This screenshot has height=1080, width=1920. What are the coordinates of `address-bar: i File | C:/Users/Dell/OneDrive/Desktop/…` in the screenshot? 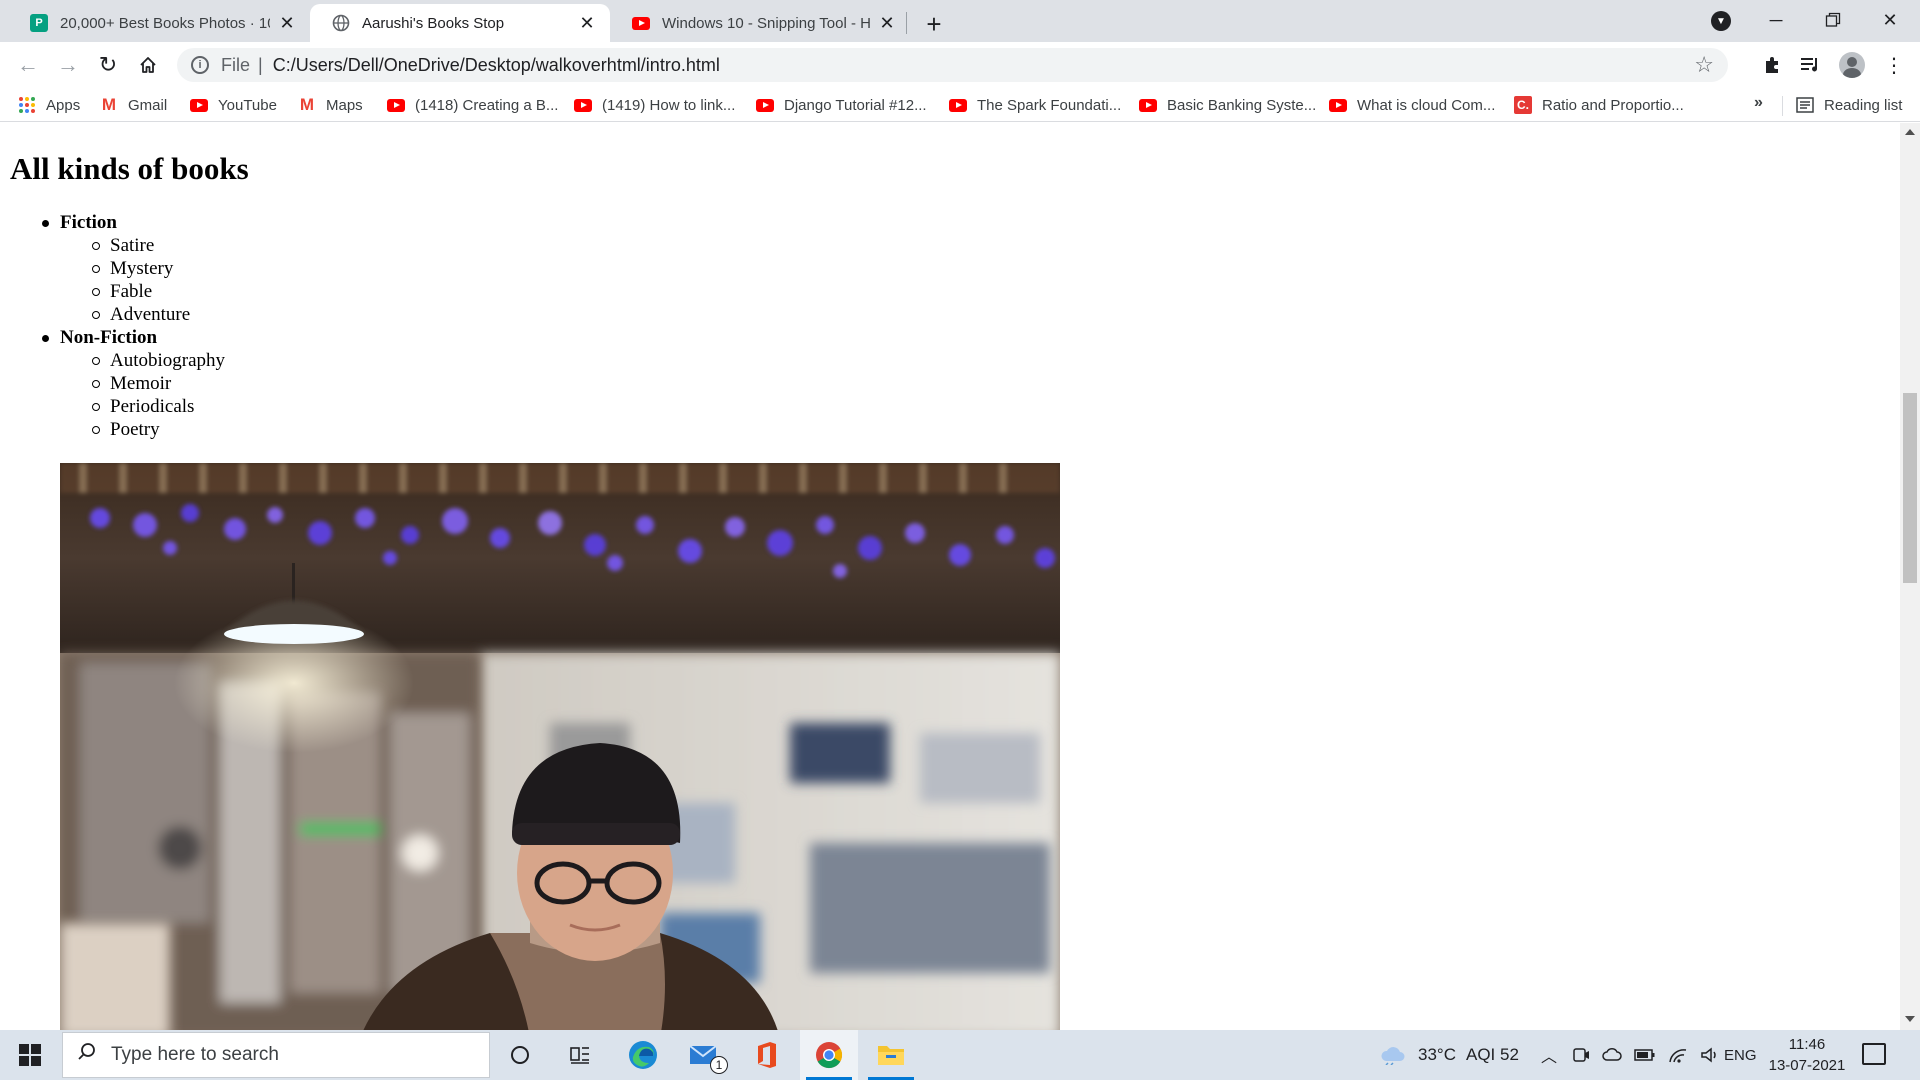 It's located at (952, 65).